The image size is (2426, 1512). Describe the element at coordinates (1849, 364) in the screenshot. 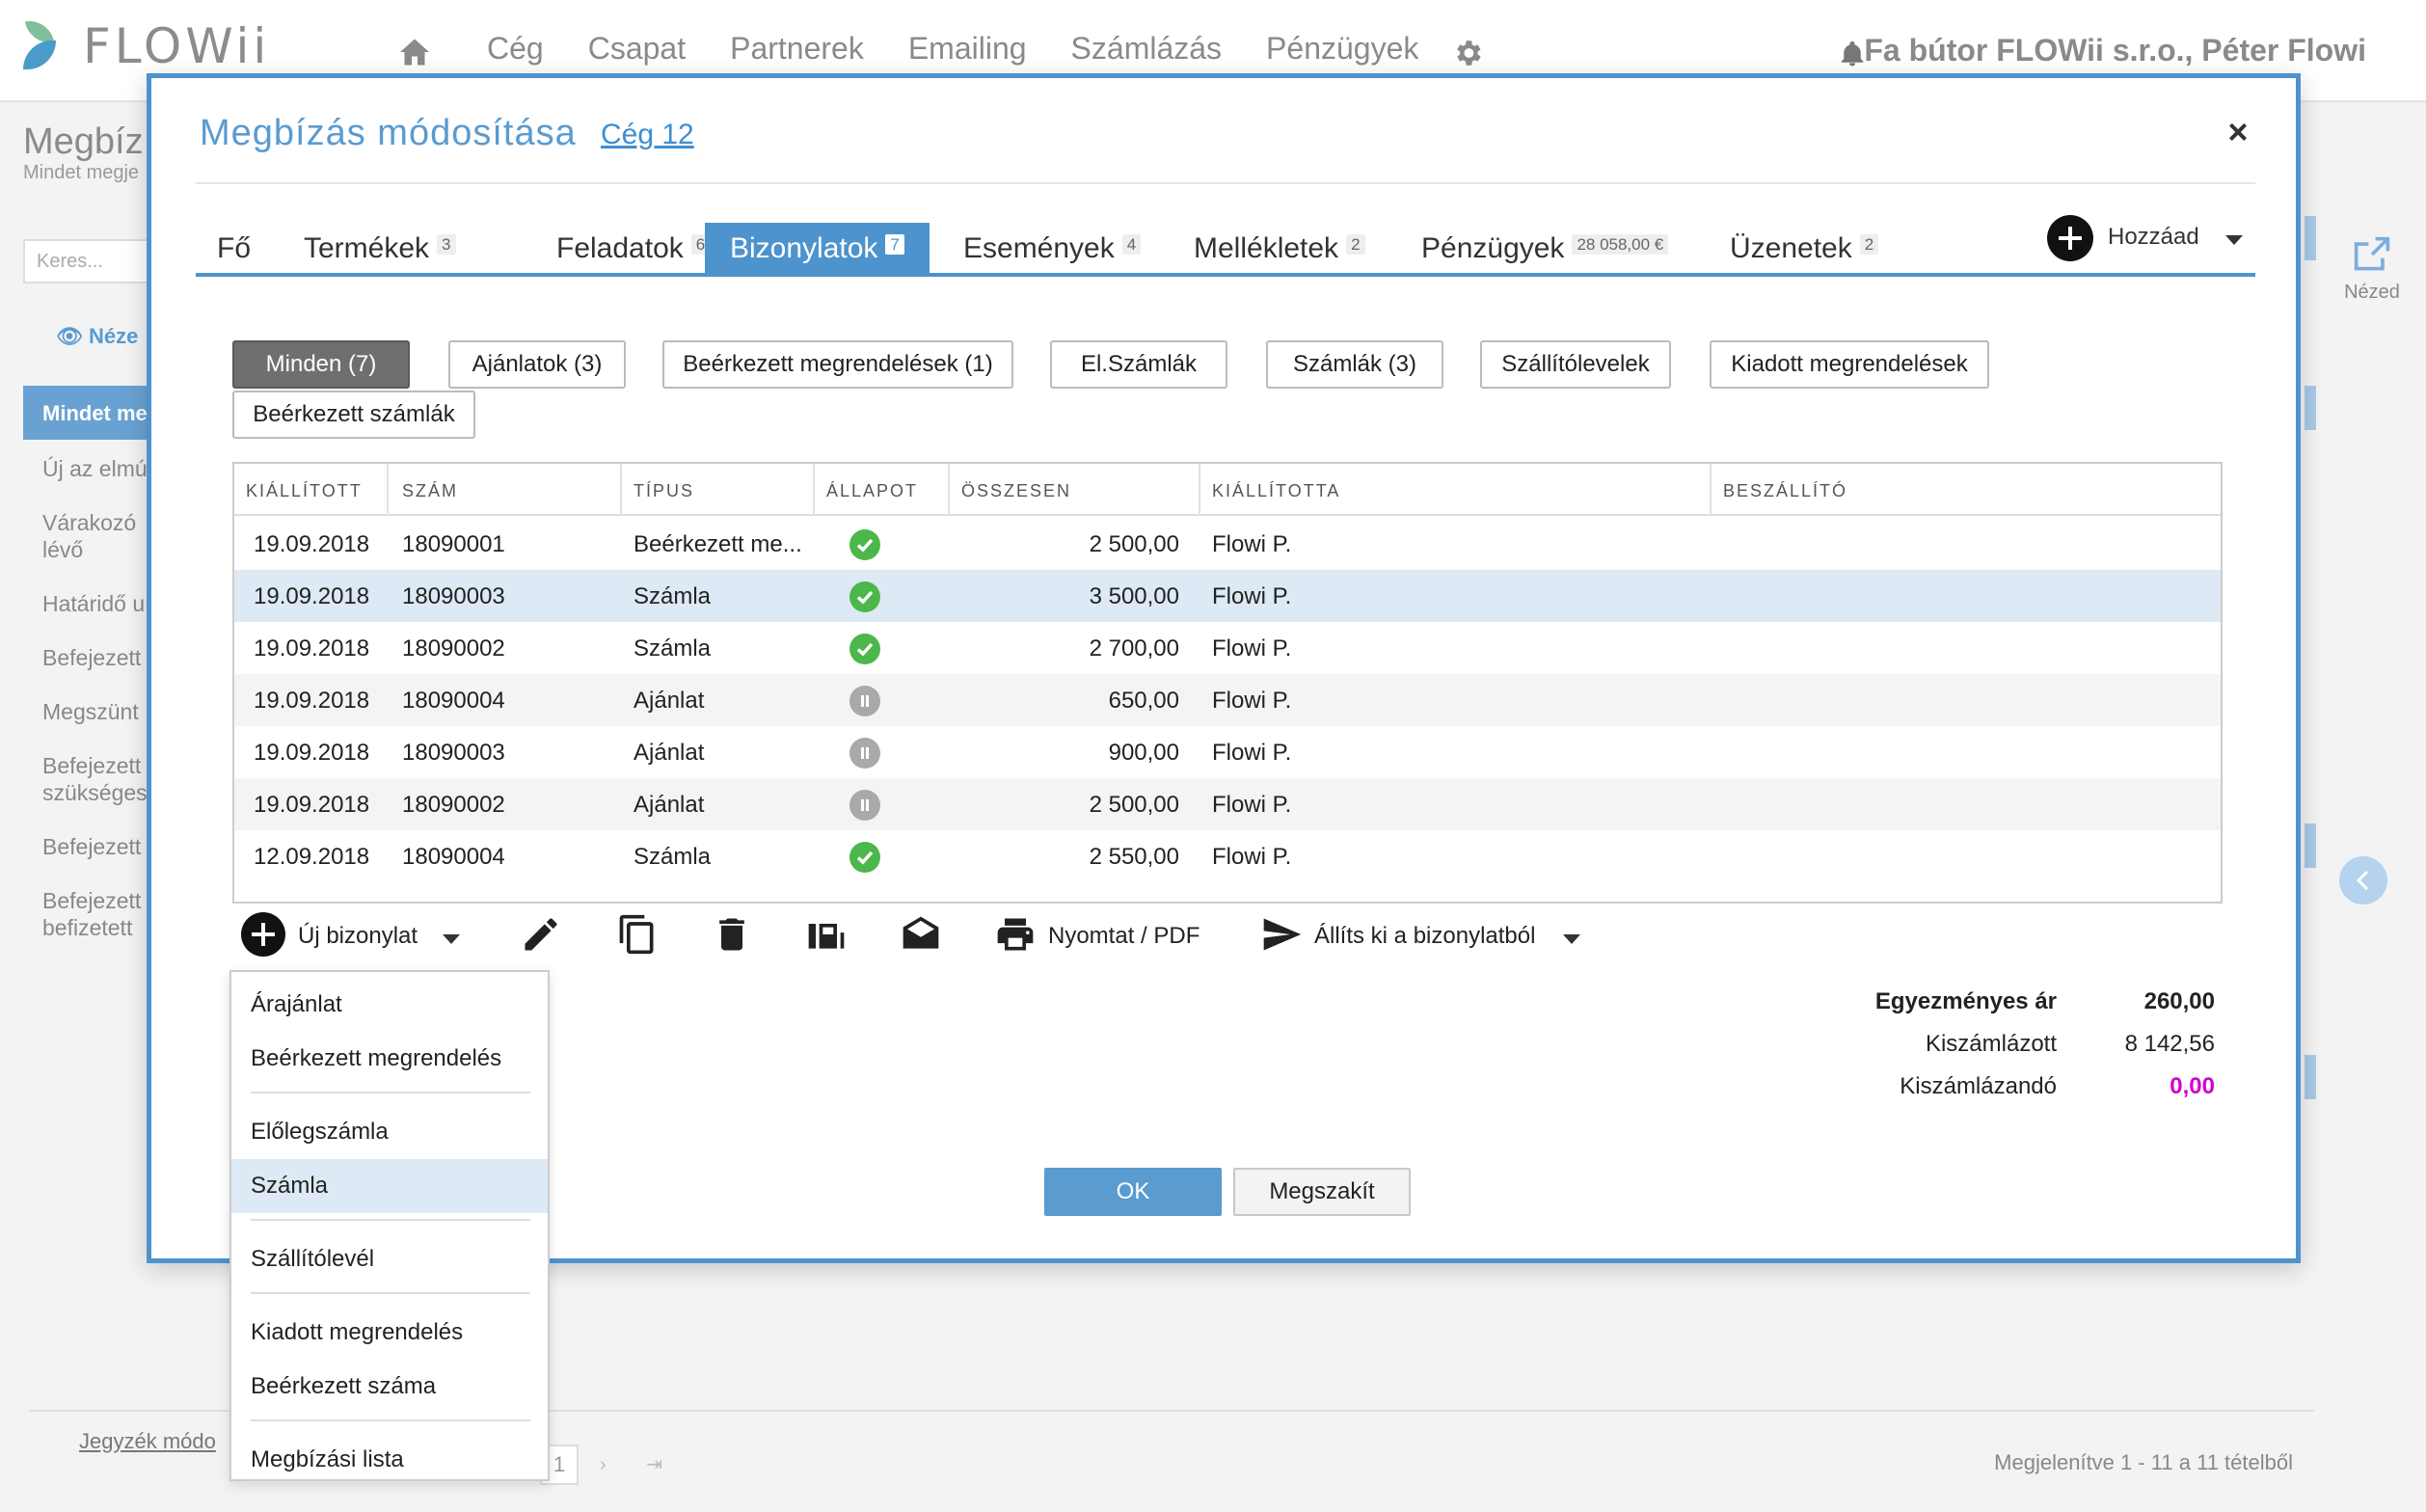

I see `filter-issued-orders: Kiadott megrendelések` at that location.